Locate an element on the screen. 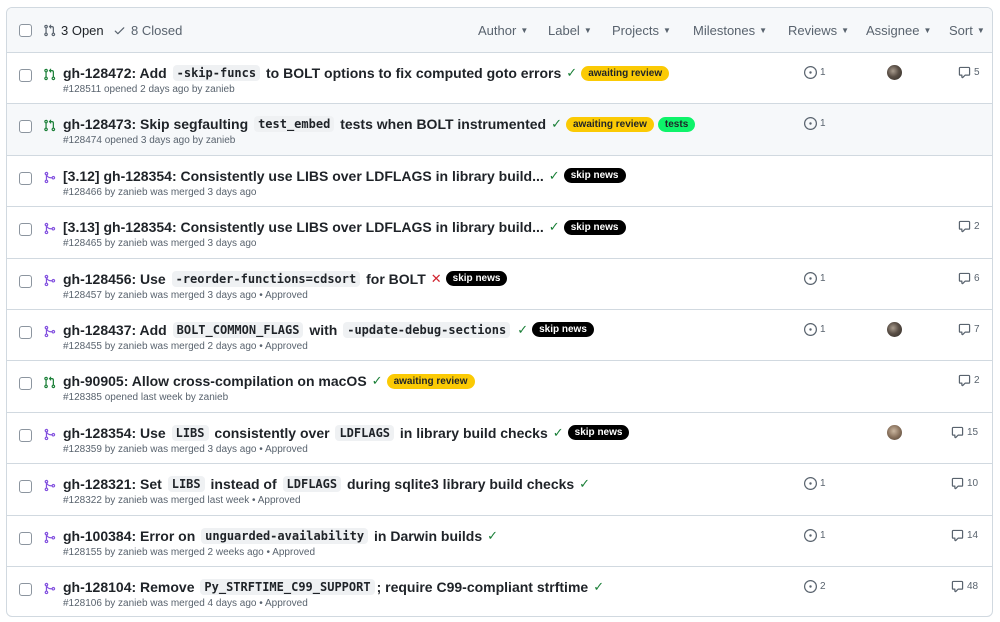 The image size is (1000, 622). open-filter: 3 Open is located at coordinates (73, 30).